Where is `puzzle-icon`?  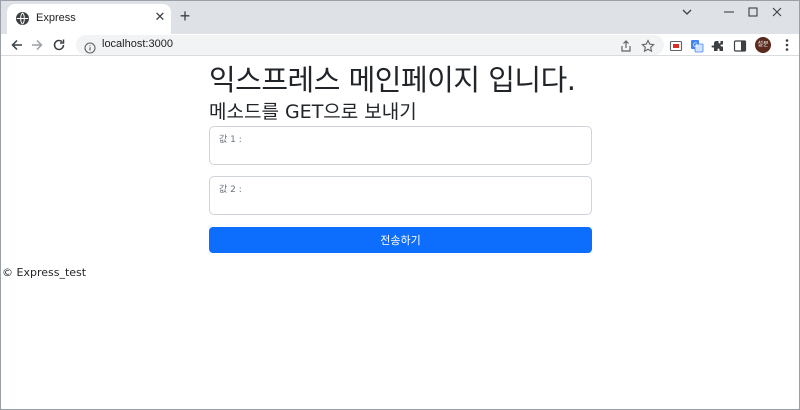 puzzle-icon is located at coordinates (718, 45).